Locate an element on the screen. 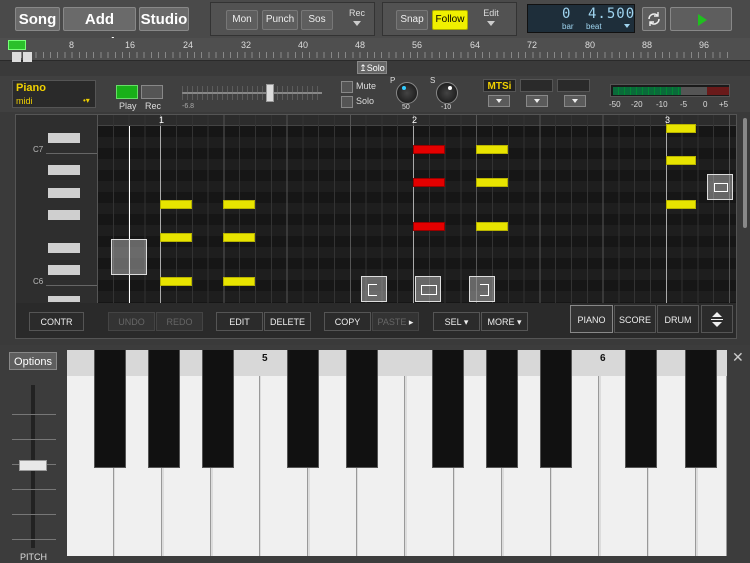 This screenshot has height=563, width=750. loop-start-handle is located at coordinates (16, 57).